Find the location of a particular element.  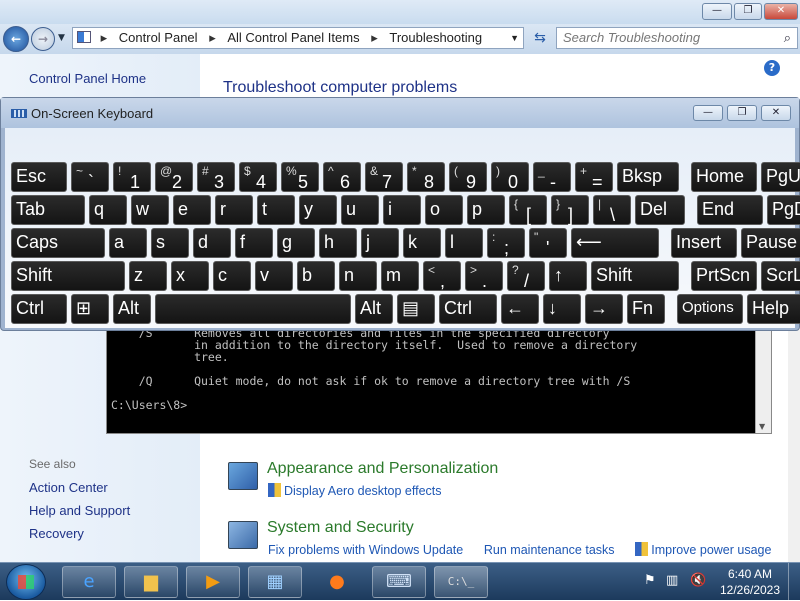

key-prtscn: PrtScn is located at coordinates (724, 276).